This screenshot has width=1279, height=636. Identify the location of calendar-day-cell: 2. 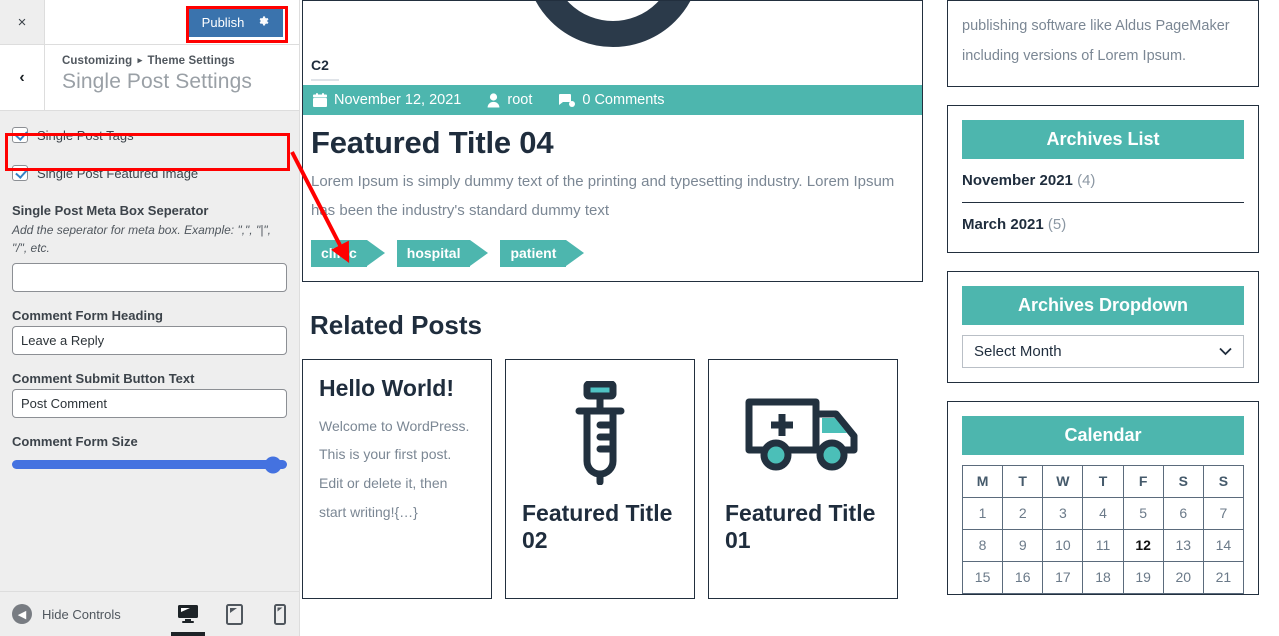
(1023, 513).